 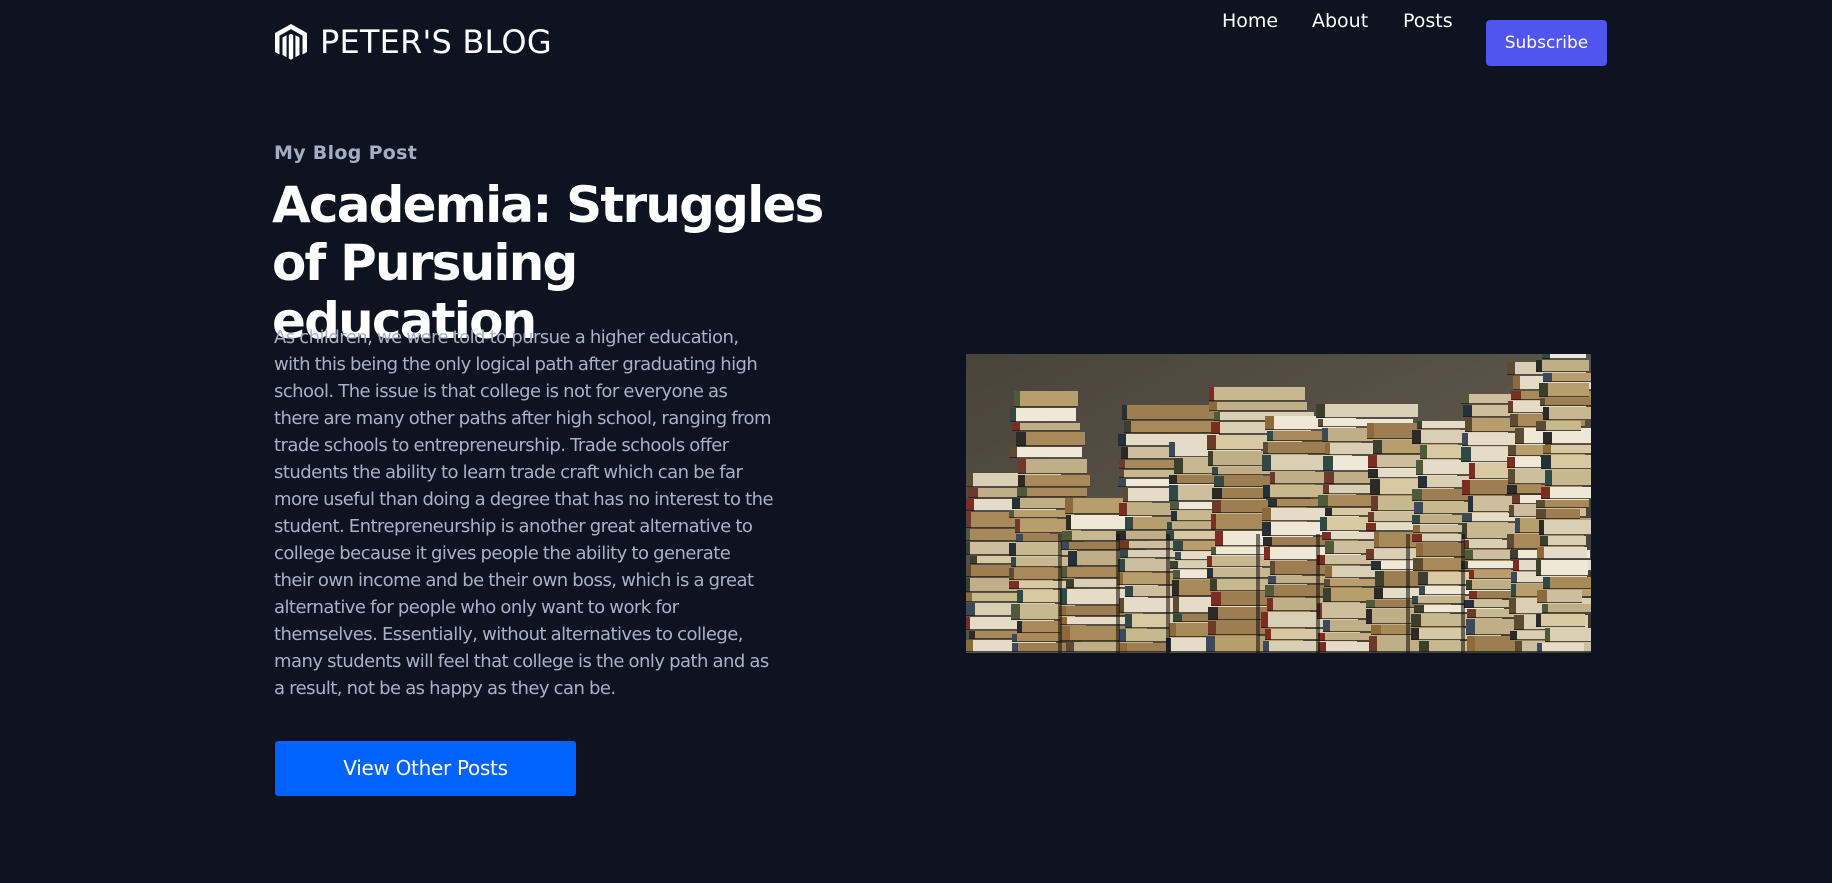 What do you see at coordinates (436, 42) in the screenshot?
I see `brand-name: PETER'S BLOG` at bounding box center [436, 42].